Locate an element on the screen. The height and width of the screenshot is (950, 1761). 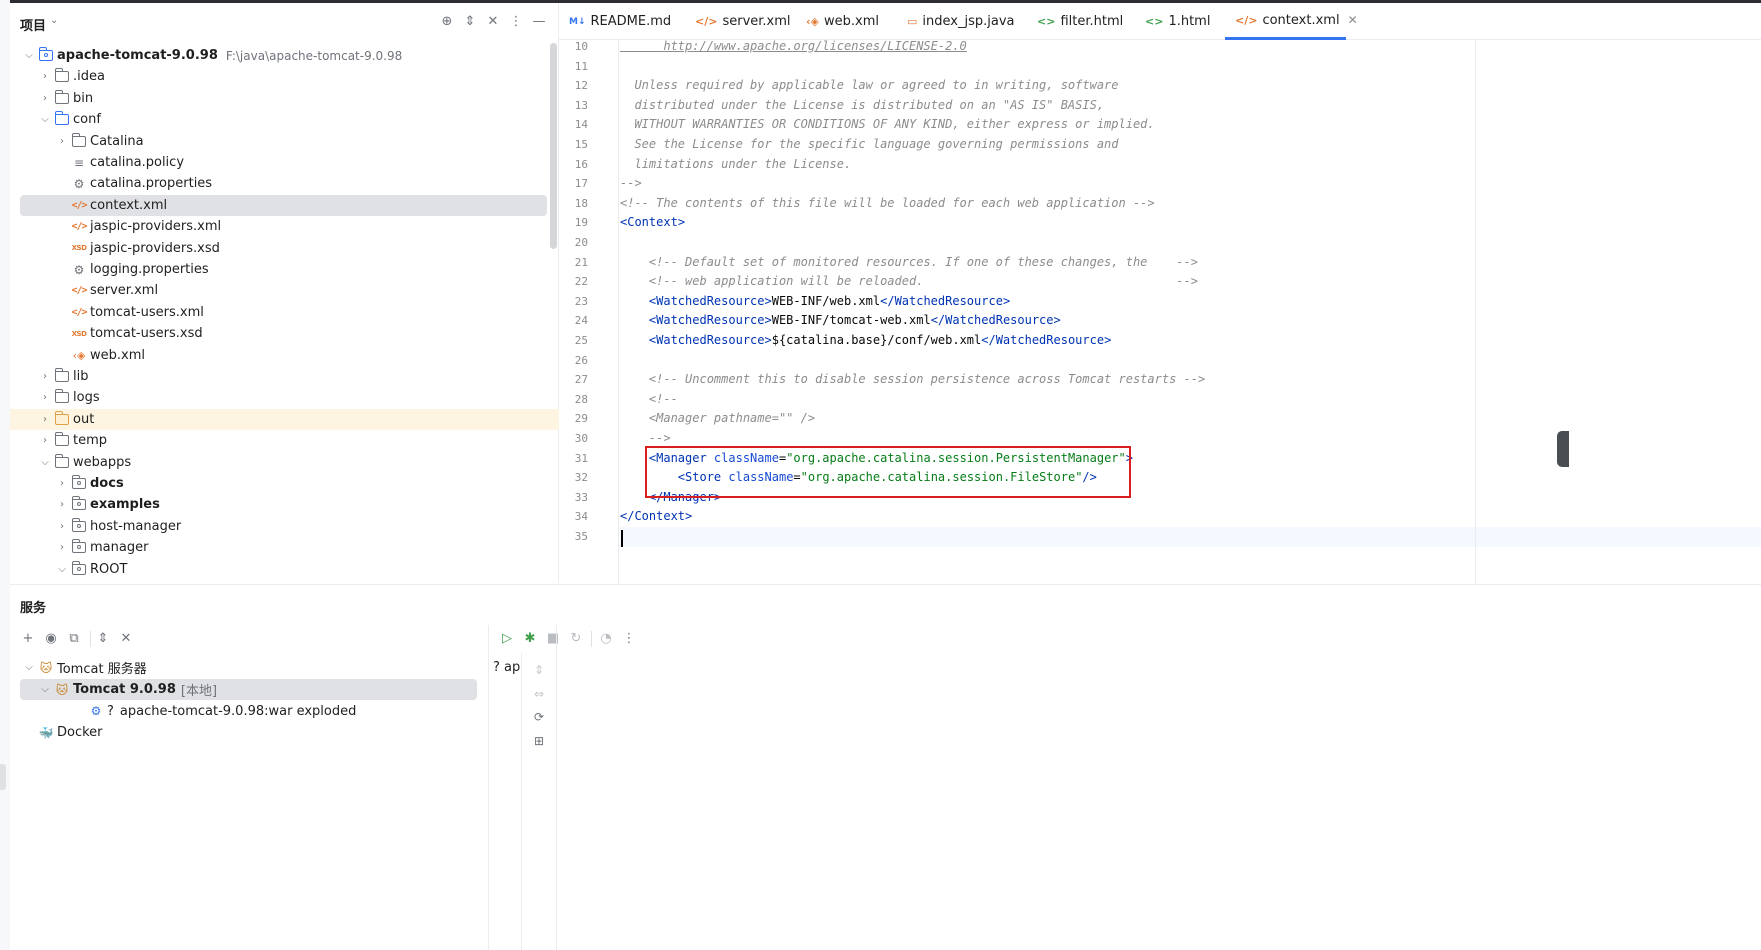
tab-index-jsp-java: ▭ index_jsp.java is located at coordinates (960, 21).